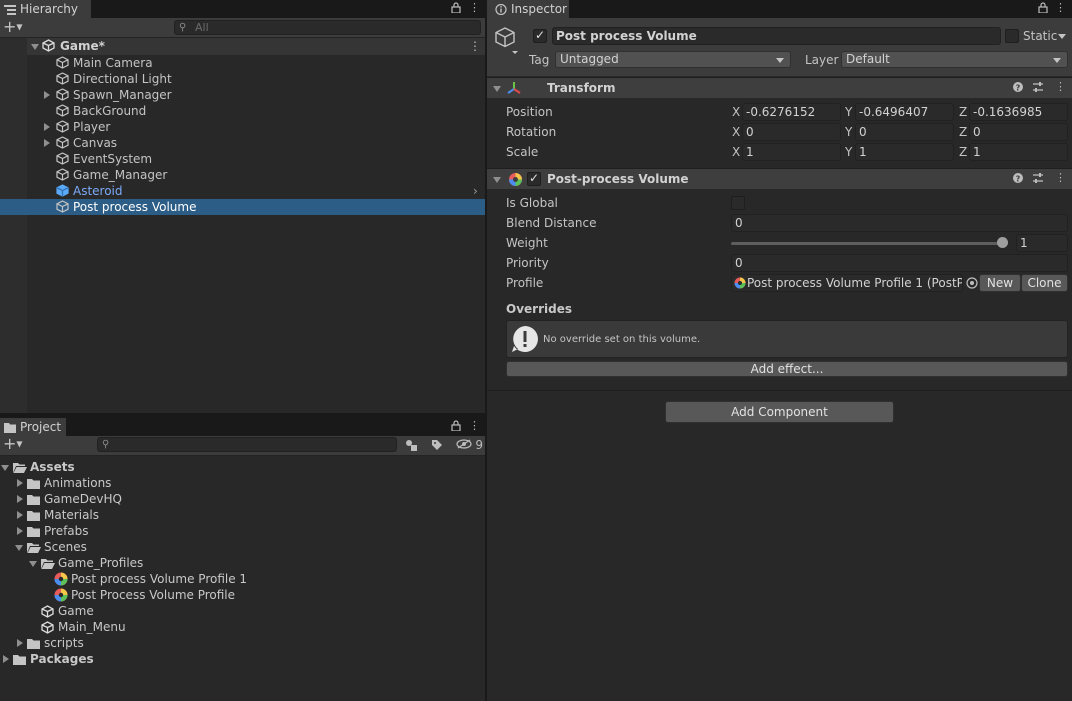 This screenshot has height=701, width=1072. What do you see at coordinates (954, 59) in the screenshot?
I see `layer-dropdown: Default` at bounding box center [954, 59].